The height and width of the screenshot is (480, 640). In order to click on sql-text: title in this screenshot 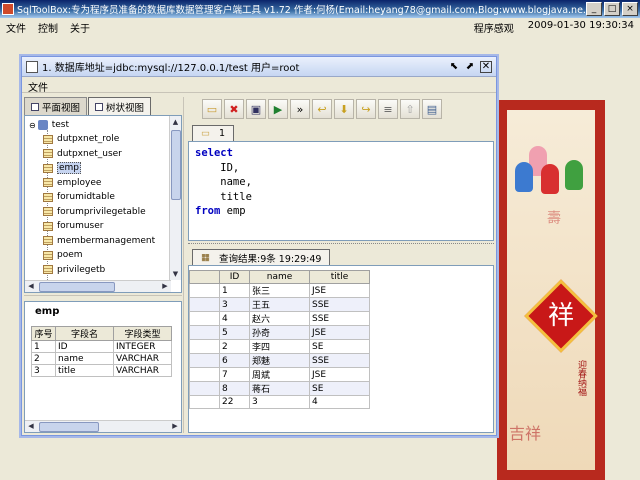, I will do `click(223, 196)`.